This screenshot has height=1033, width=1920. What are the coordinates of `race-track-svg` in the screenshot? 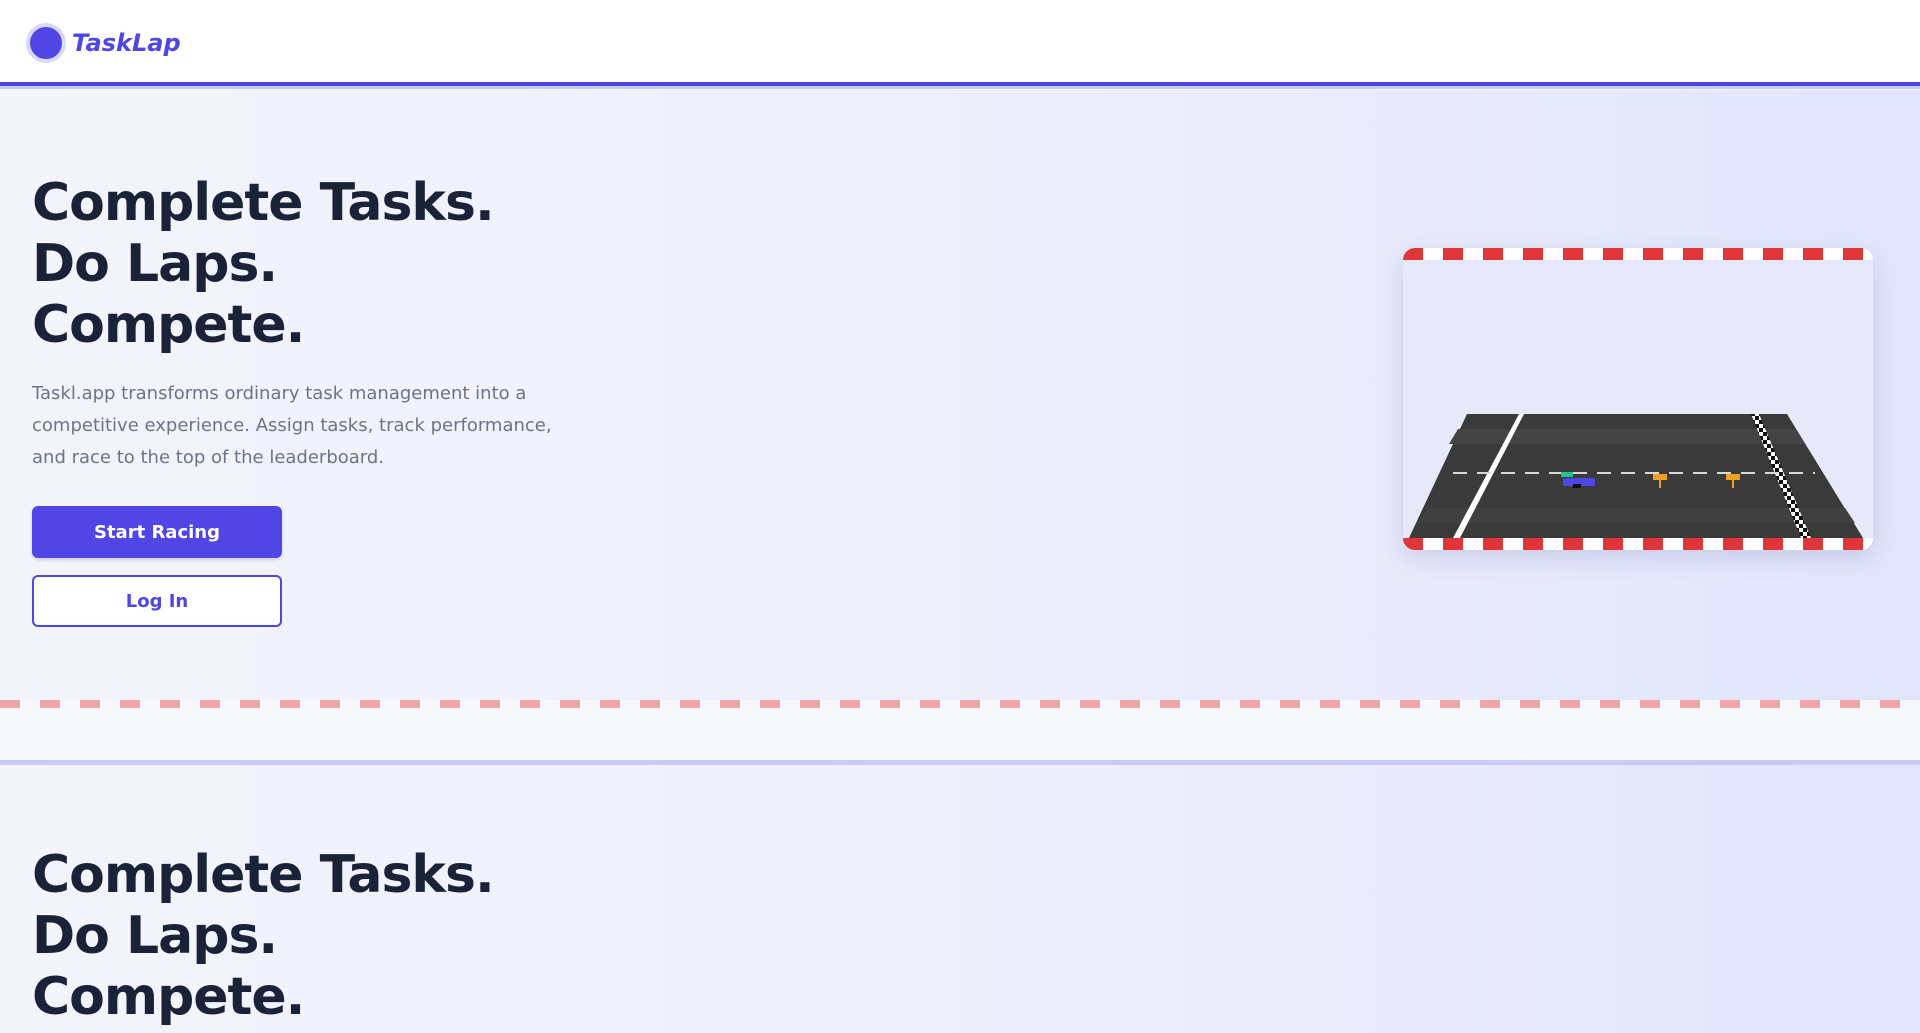 It's located at (1638, 399).